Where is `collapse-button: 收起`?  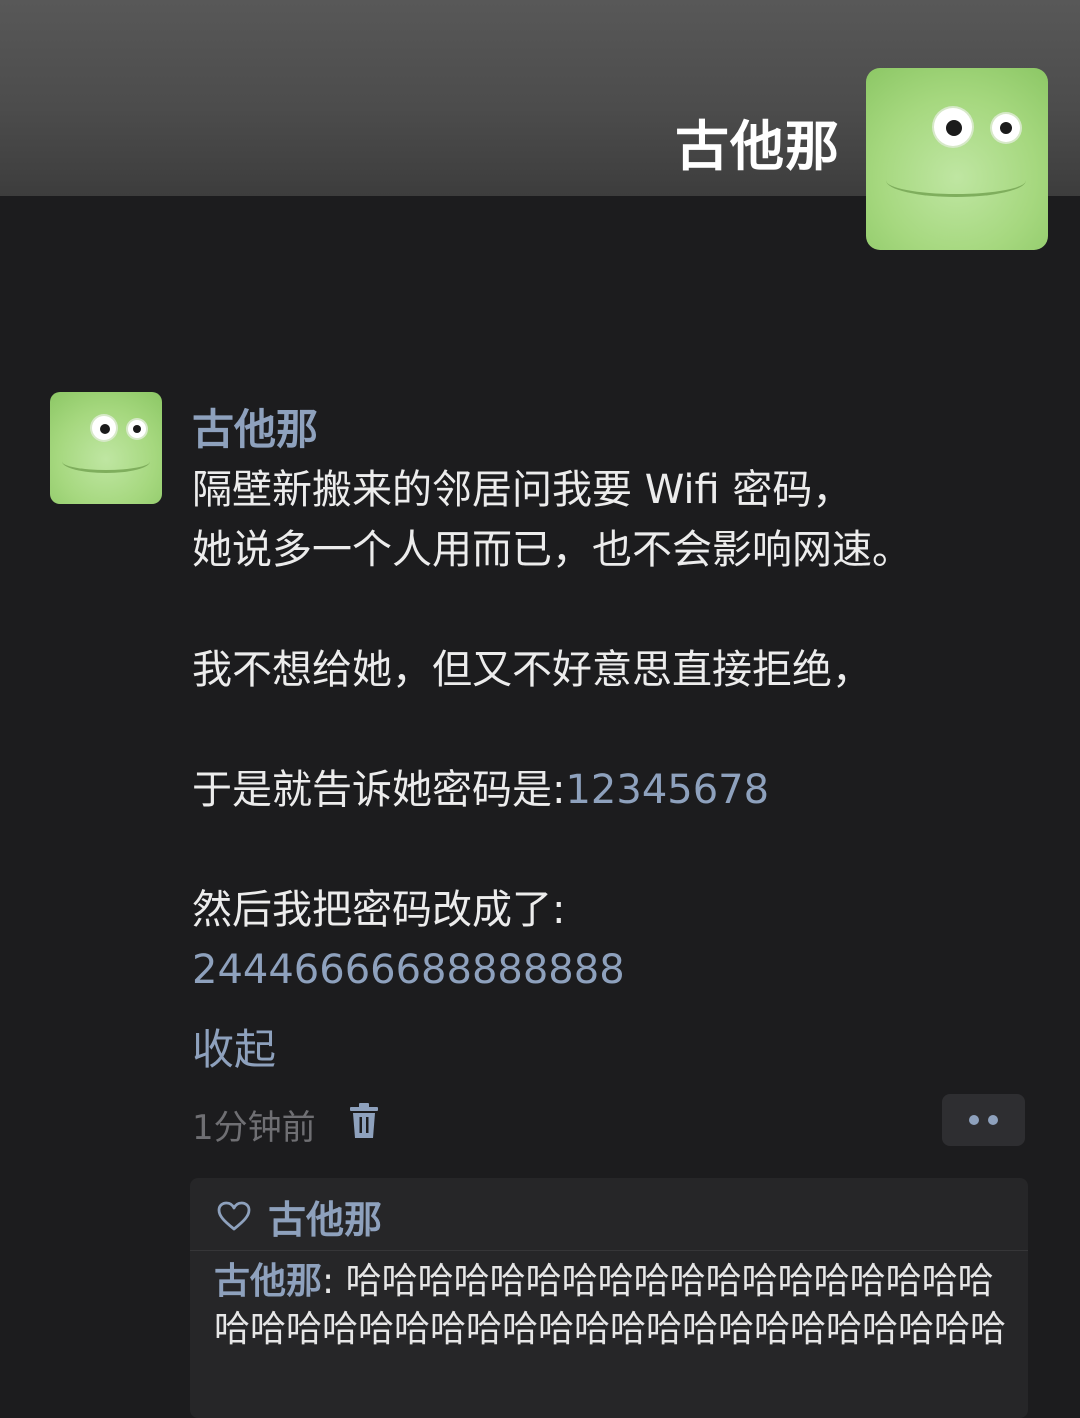 collapse-button: 收起 is located at coordinates (234, 1046).